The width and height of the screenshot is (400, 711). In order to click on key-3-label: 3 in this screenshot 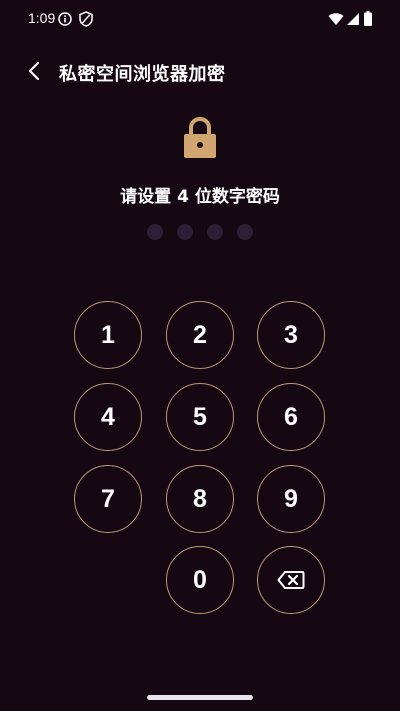, I will do `click(291, 334)`.